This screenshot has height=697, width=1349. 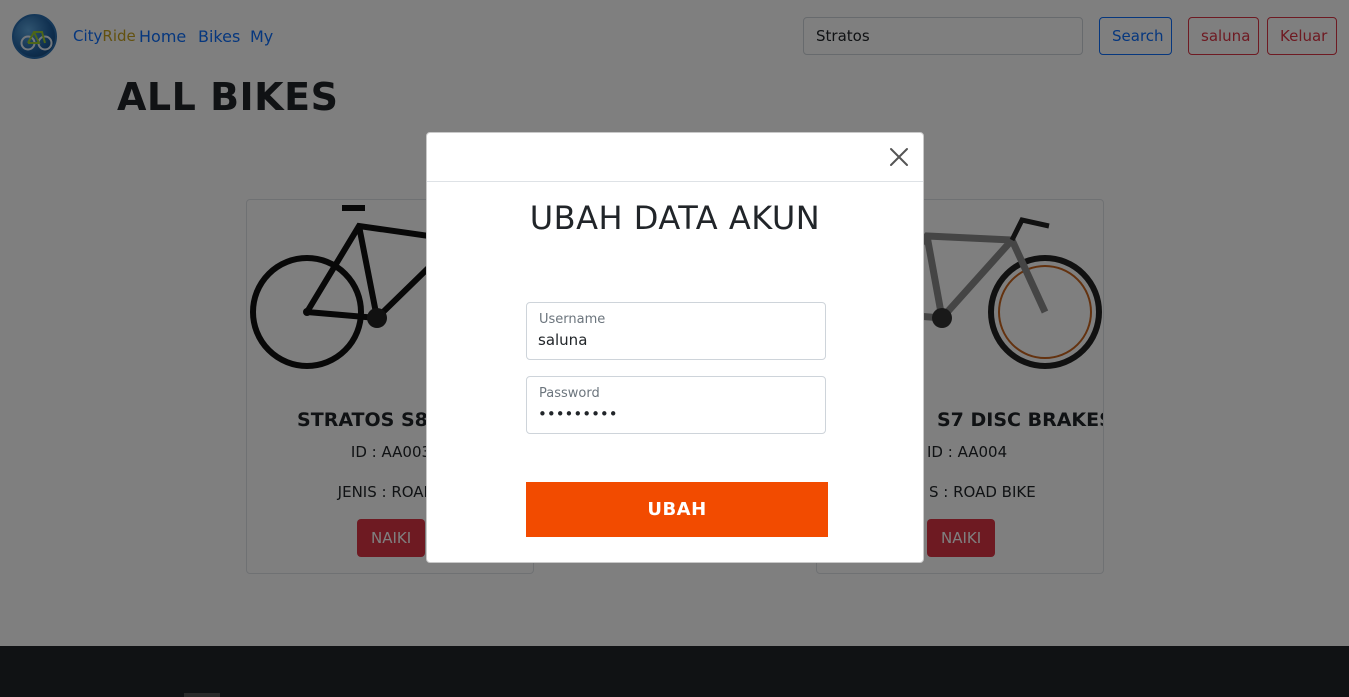 I want to click on submit-button: UBAH, so click(x=677, y=509).